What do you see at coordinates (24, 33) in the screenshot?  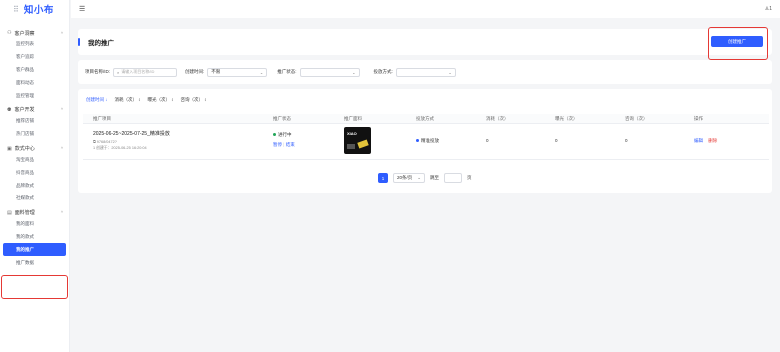 I see `nav-group-label: 客户洞察` at bounding box center [24, 33].